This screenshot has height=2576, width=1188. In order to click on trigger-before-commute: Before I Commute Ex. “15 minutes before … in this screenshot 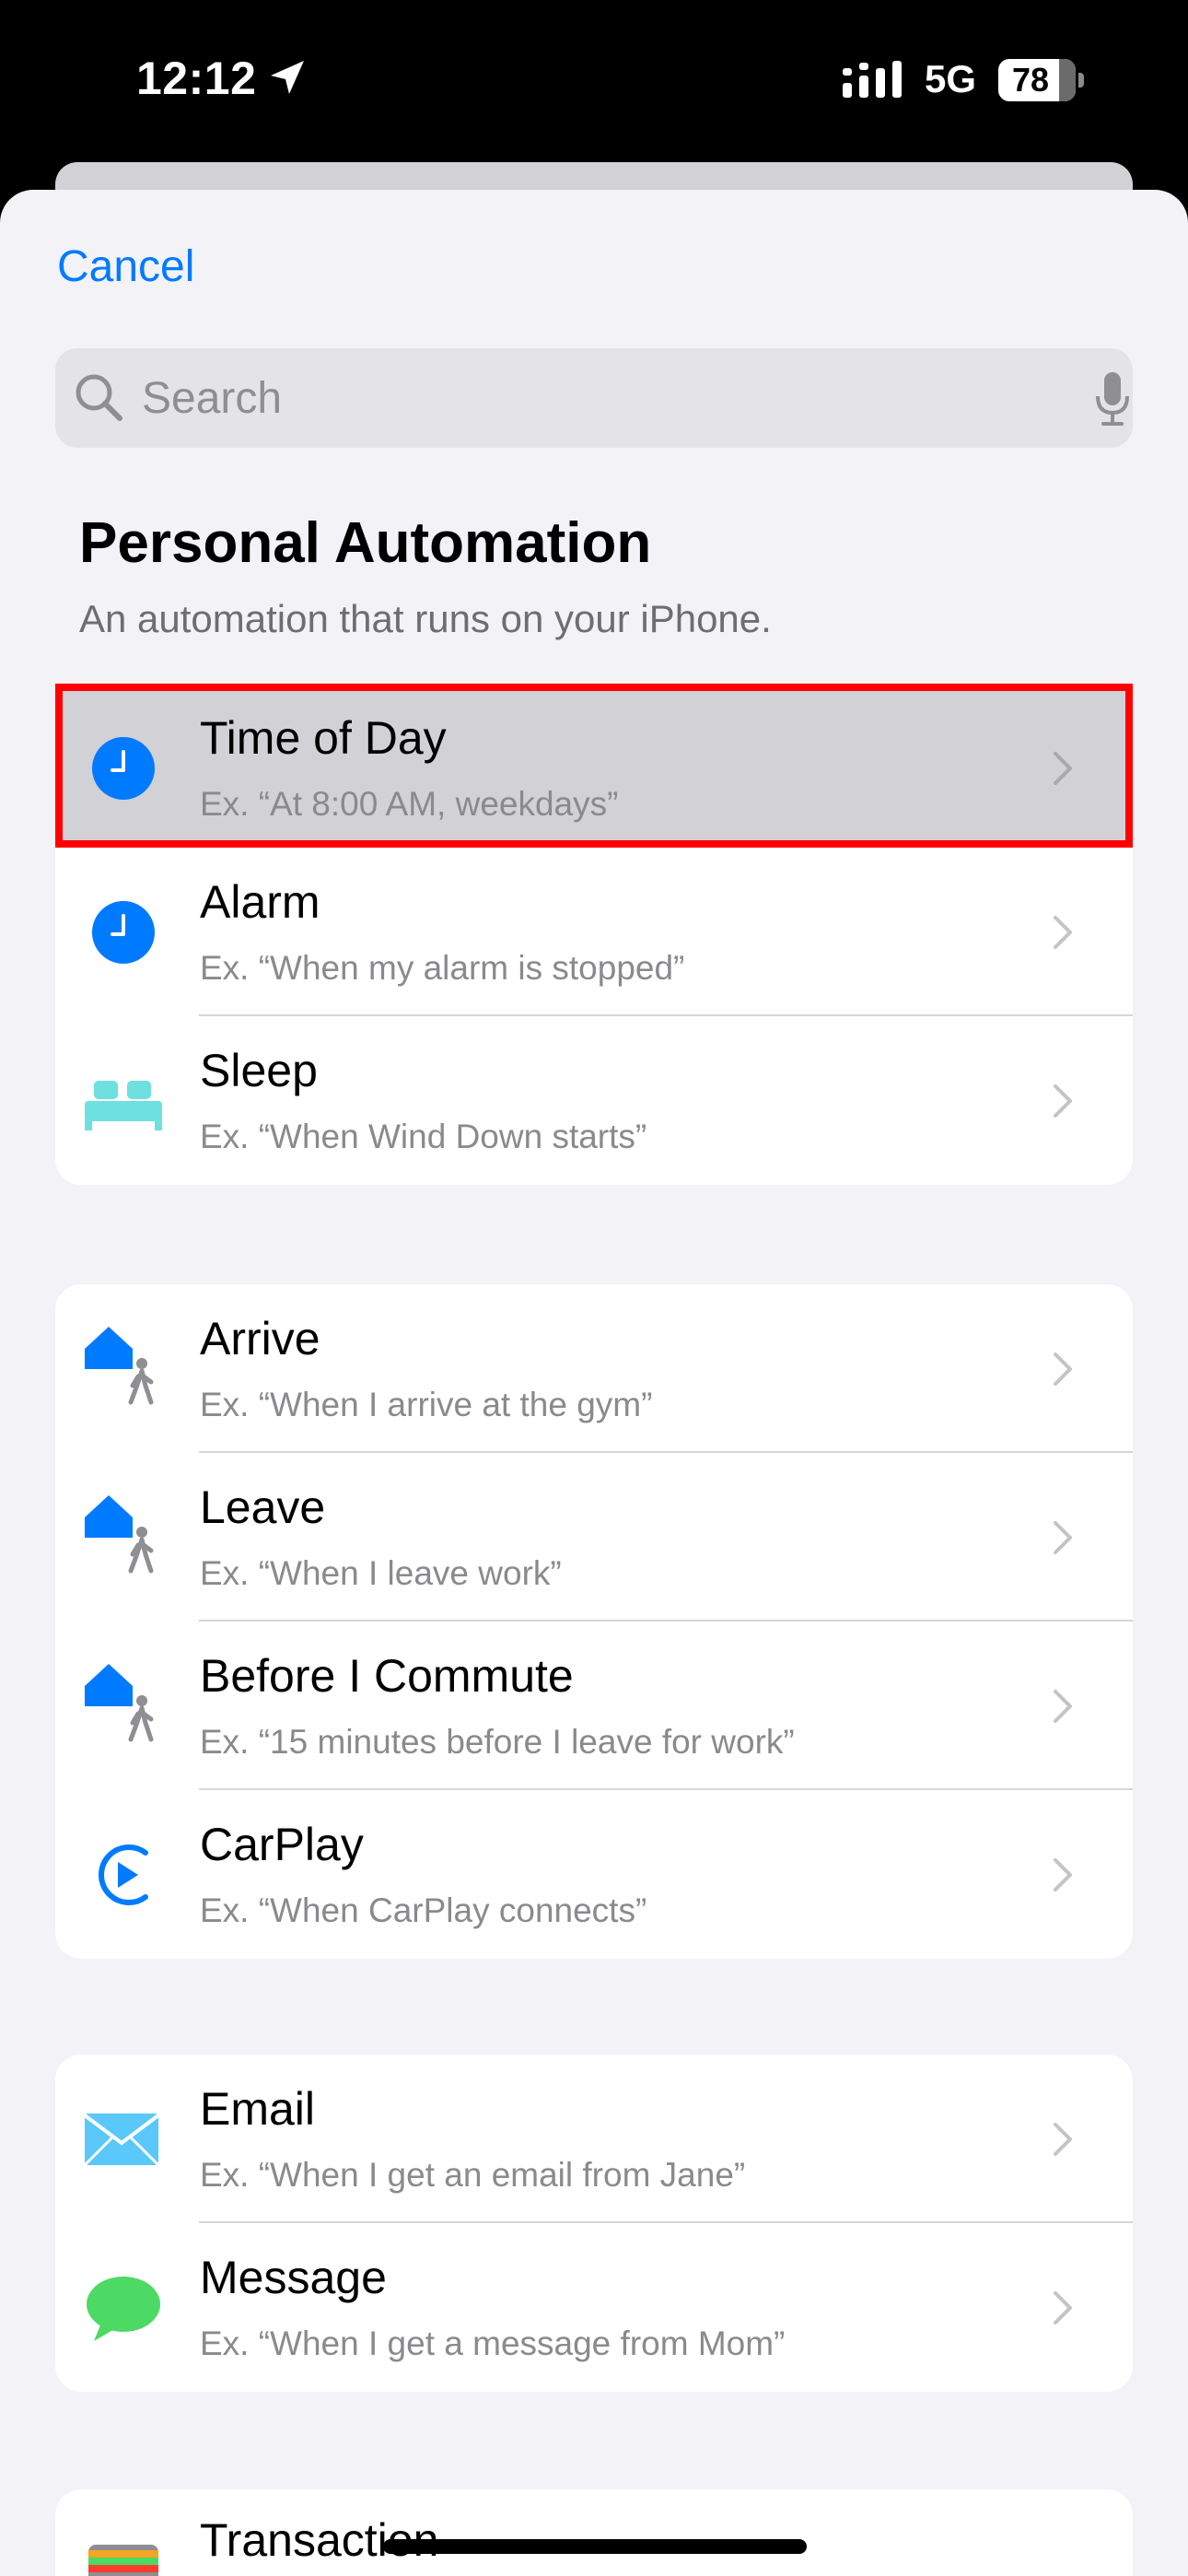, I will do `click(594, 1706)`.